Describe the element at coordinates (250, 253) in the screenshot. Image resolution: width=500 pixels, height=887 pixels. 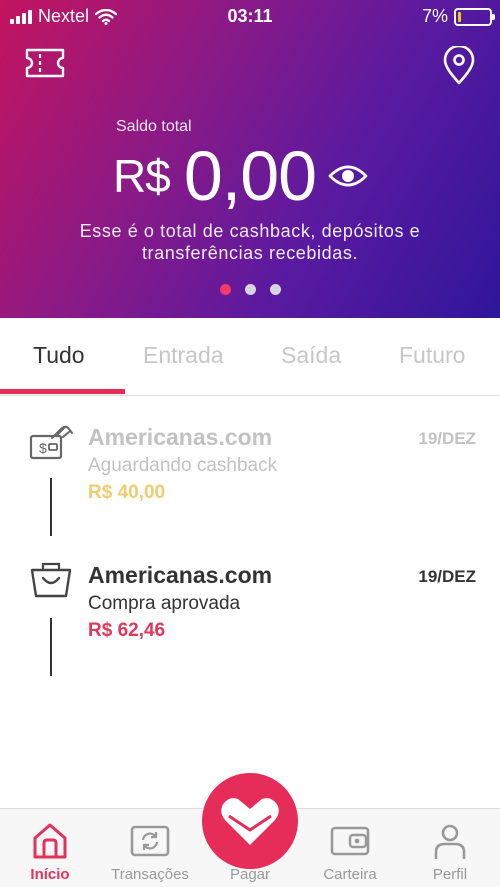
I see `balance-description-line2: transferências recebidas.` at that location.